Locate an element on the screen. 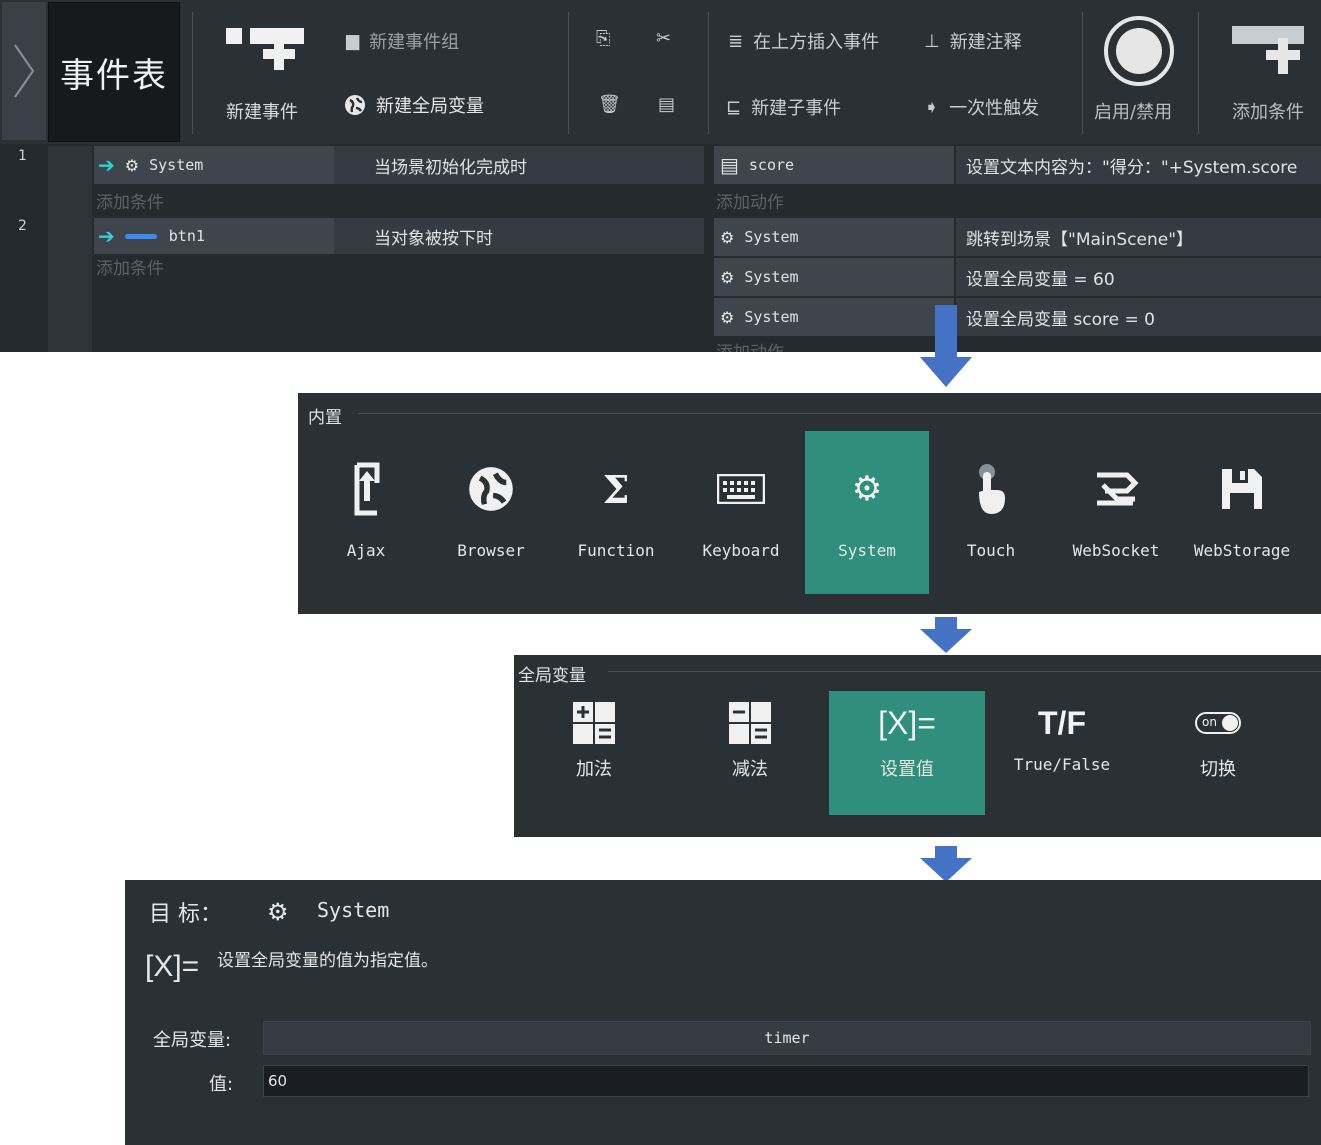 Image resolution: width=1321 pixels, height=1145 pixels. action-tile-true-false: T/F True/False is located at coordinates (1062, 753).